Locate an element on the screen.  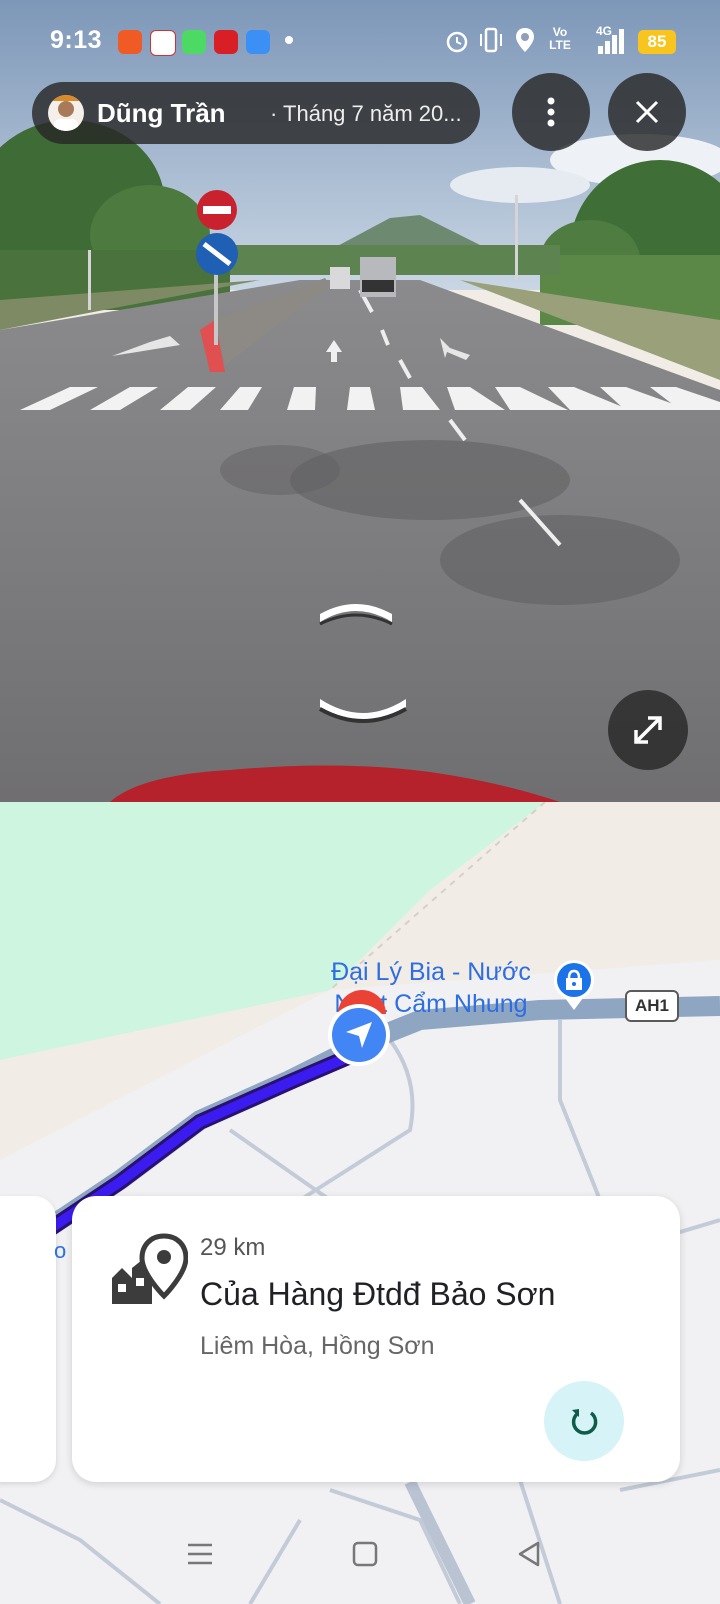
volte-indicator: Vo LTE is located at coordinates (560, 38).